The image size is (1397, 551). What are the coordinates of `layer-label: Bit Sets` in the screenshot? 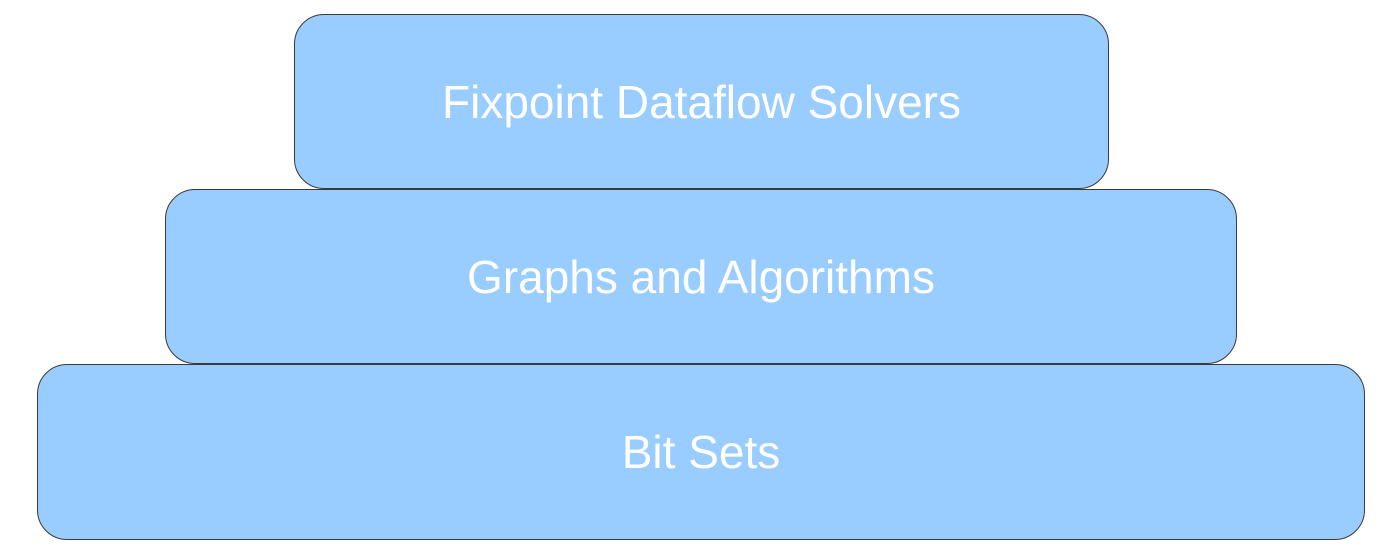 It's located at (701, 452).